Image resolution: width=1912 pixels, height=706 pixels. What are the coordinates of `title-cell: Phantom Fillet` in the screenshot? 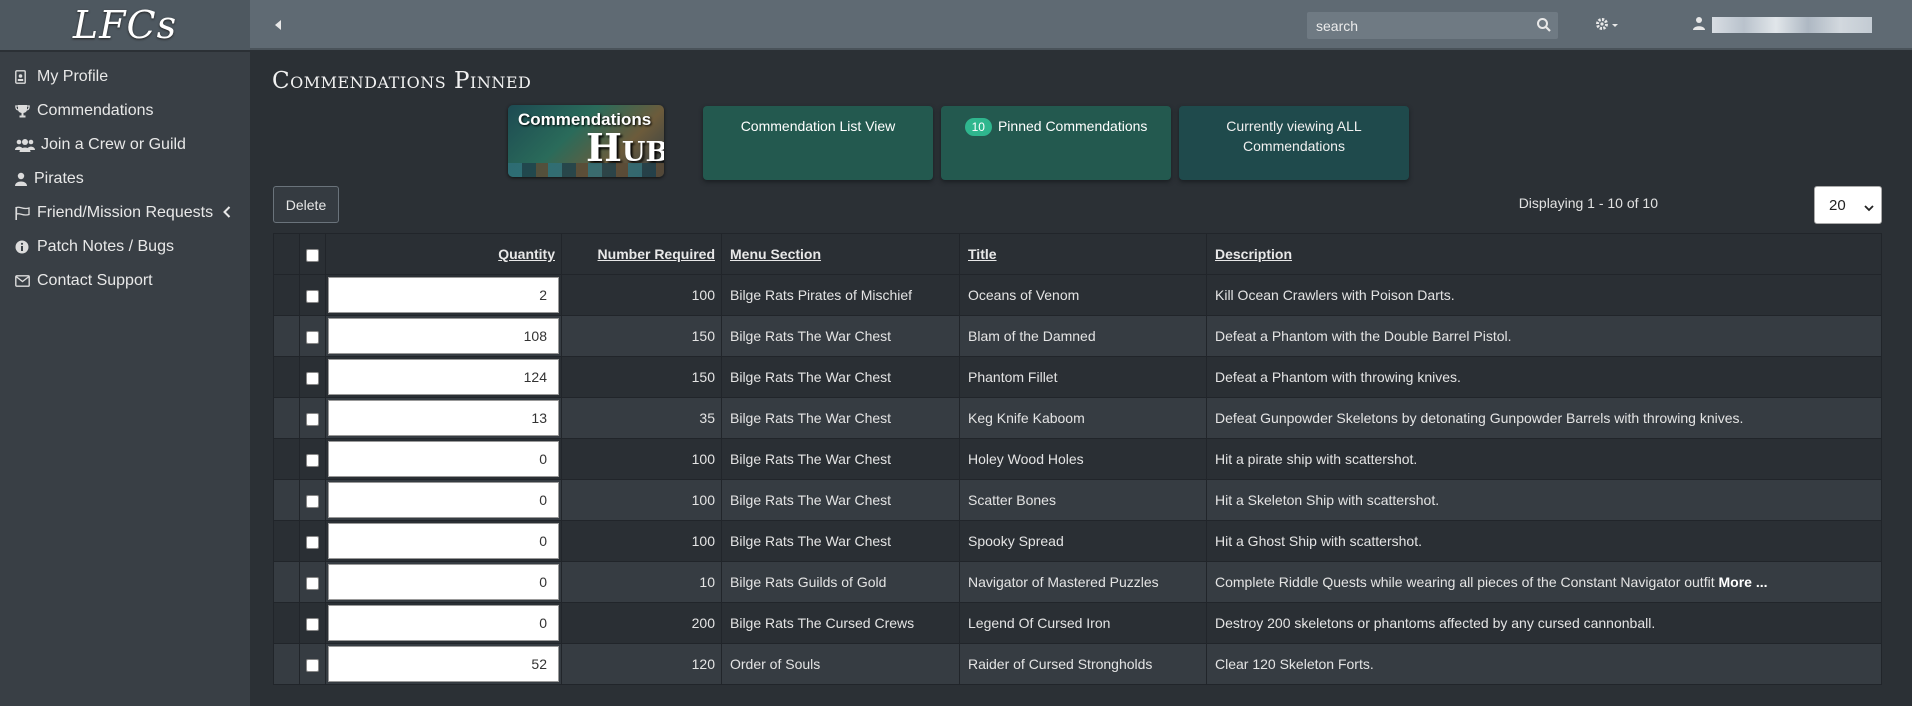 It's located at (1083, 377).